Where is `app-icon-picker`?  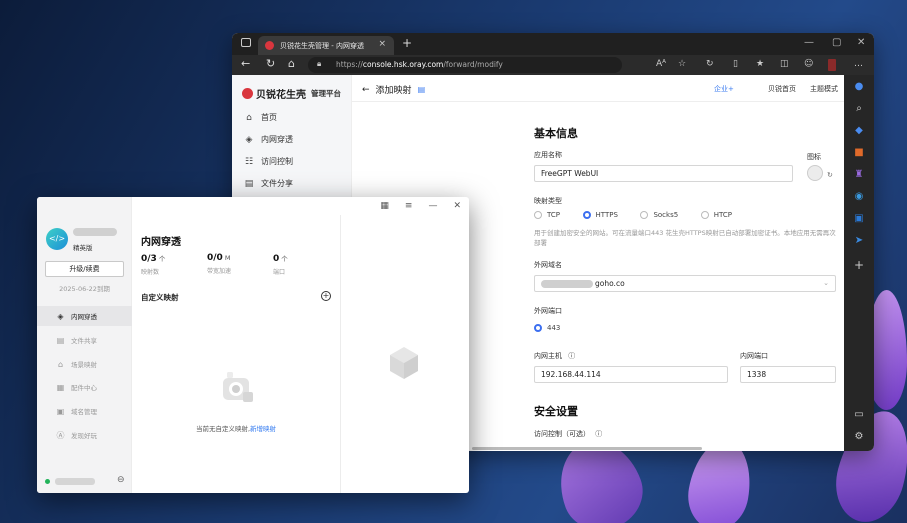
app-icon-picker is located at coordinates (815, 173).